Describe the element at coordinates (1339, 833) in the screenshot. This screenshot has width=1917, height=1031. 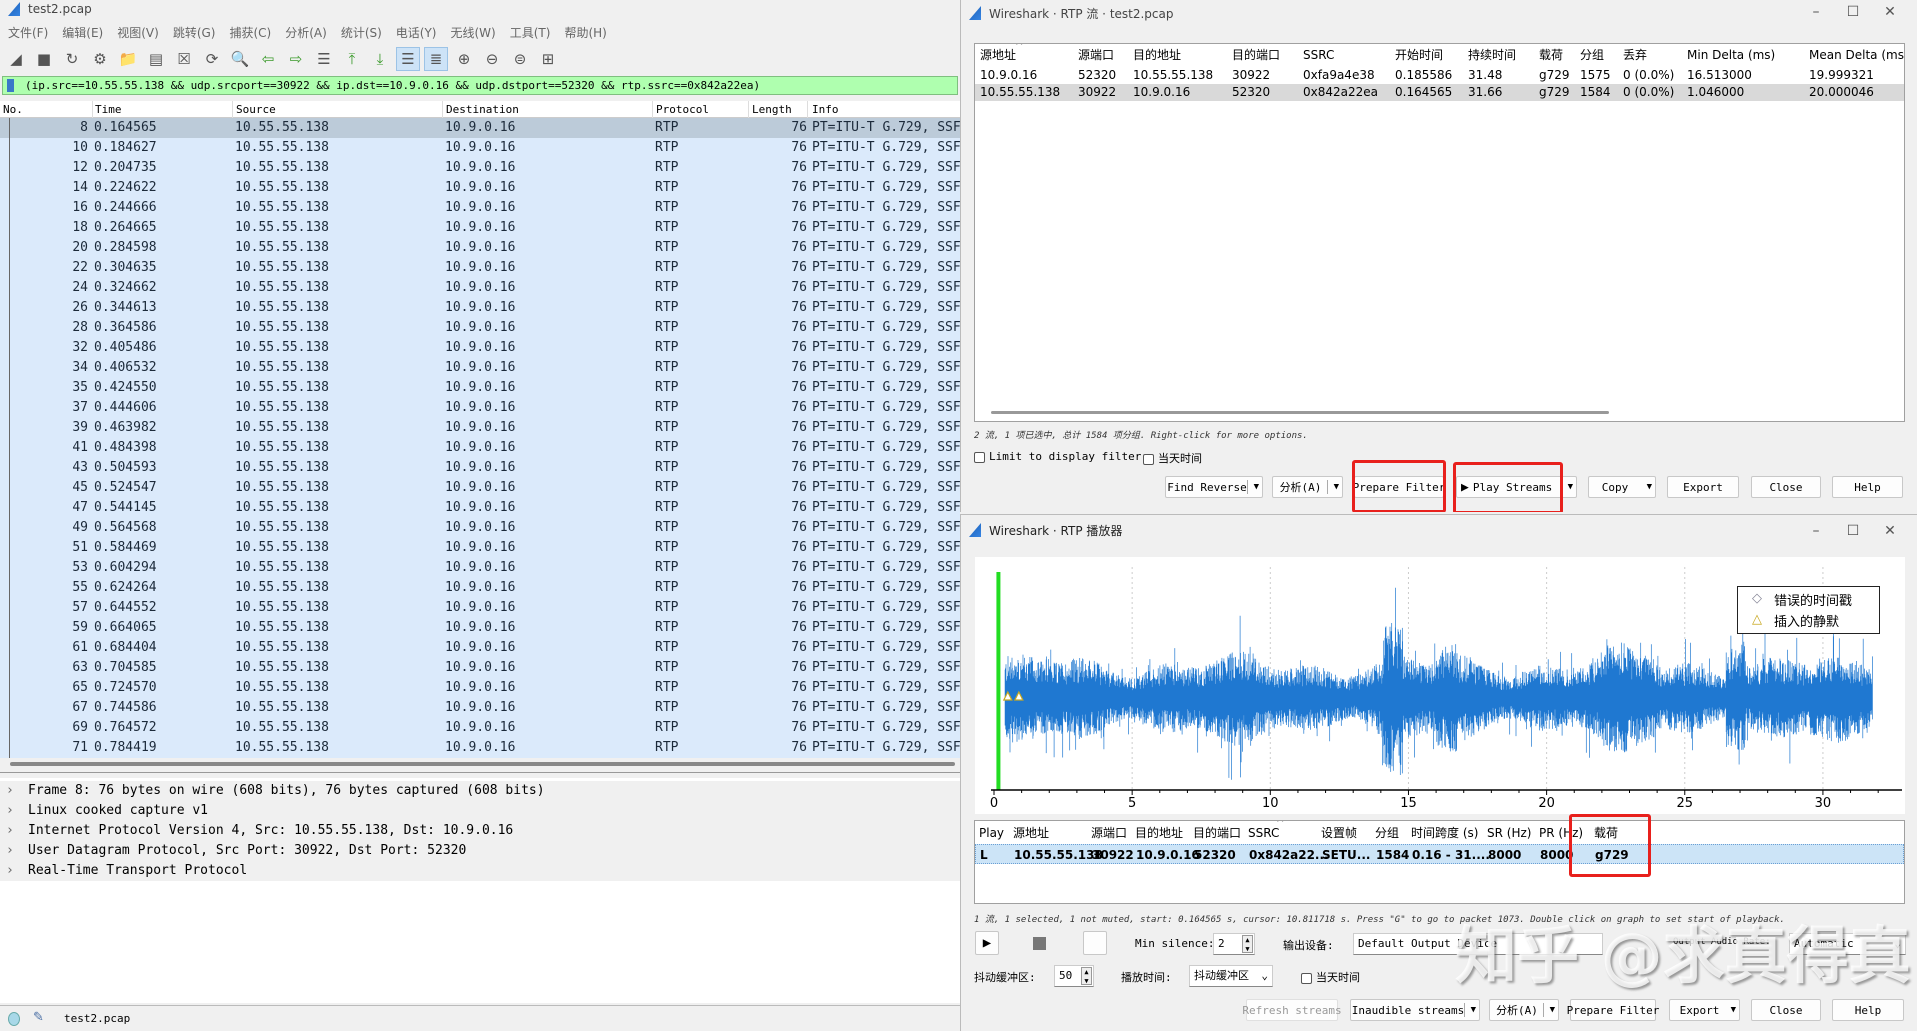
I see `column-header: 设置帧` at that location.